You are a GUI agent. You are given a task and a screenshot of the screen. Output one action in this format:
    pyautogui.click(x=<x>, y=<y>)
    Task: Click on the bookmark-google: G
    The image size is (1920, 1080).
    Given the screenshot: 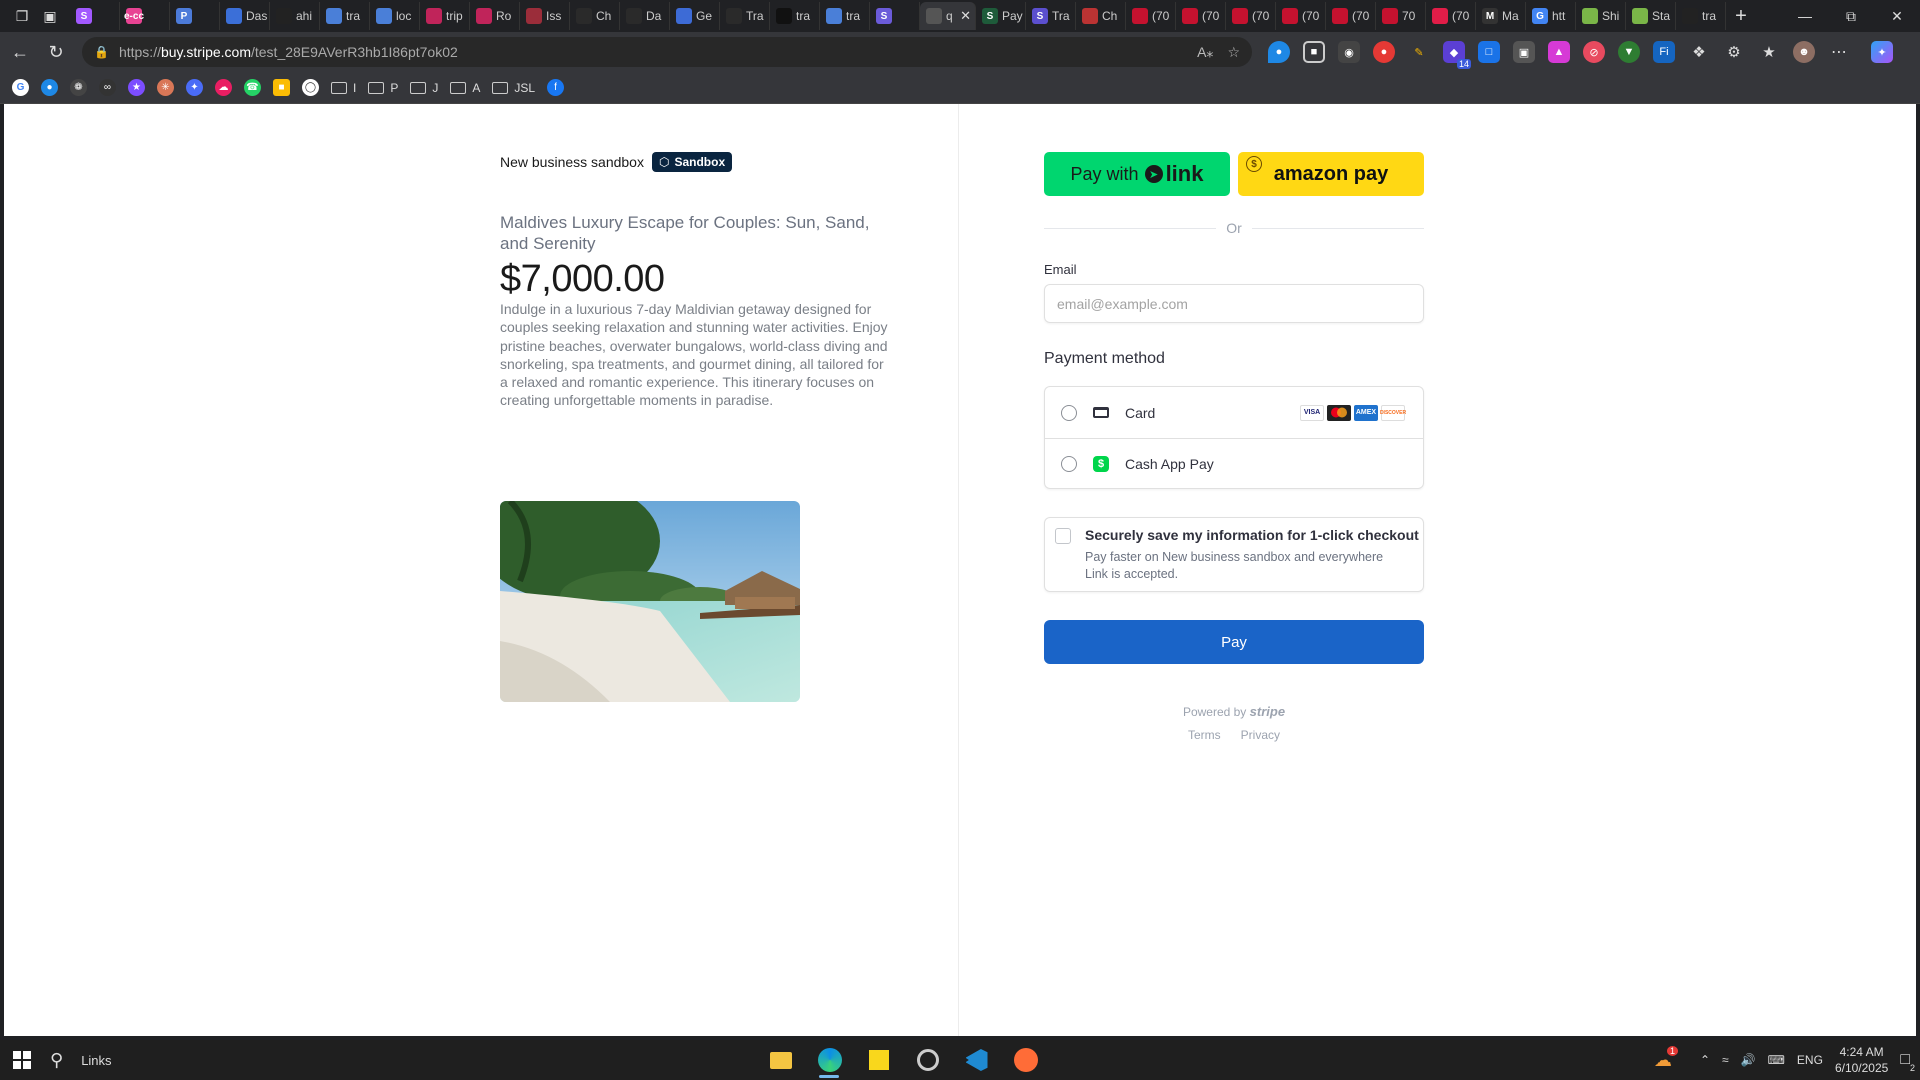 What is the action you would take?
    pyautogui.click(x=20, y=87)
    